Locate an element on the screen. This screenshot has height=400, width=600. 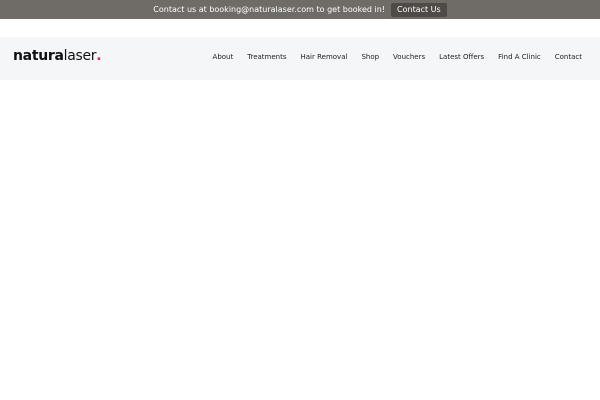
nav-item-contact: Contact is located at coordinates (568, 57).